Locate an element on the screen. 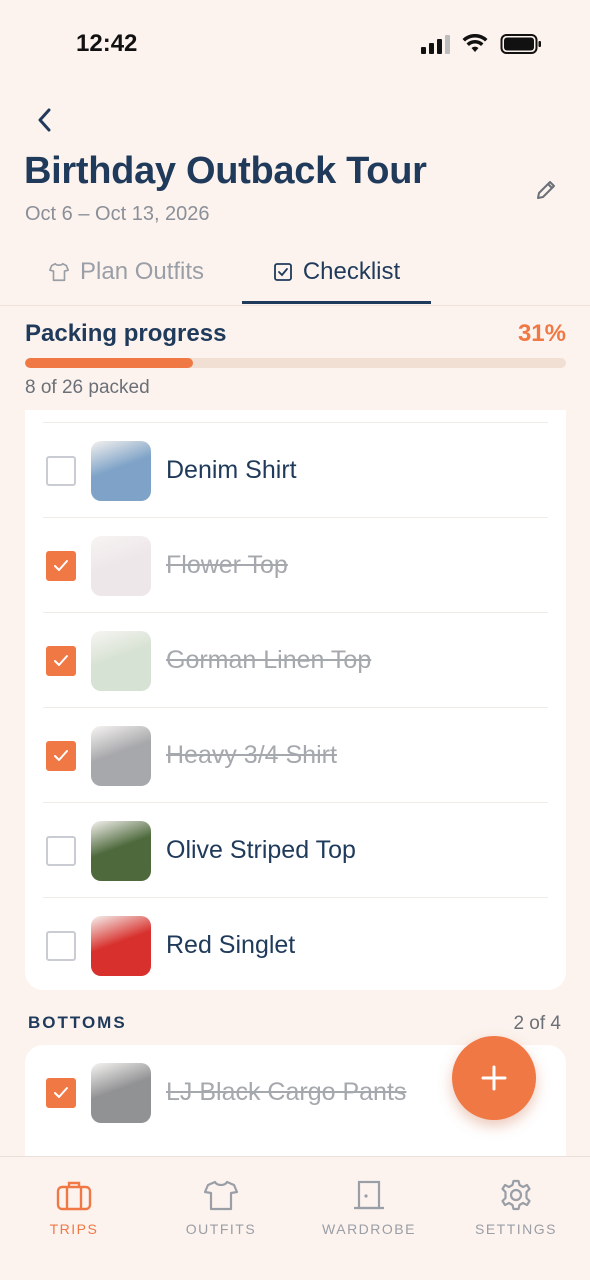 This screenshot has width=590, height=1280. nav-trips-label: TRIPS is located at coordinates (74, 1229).